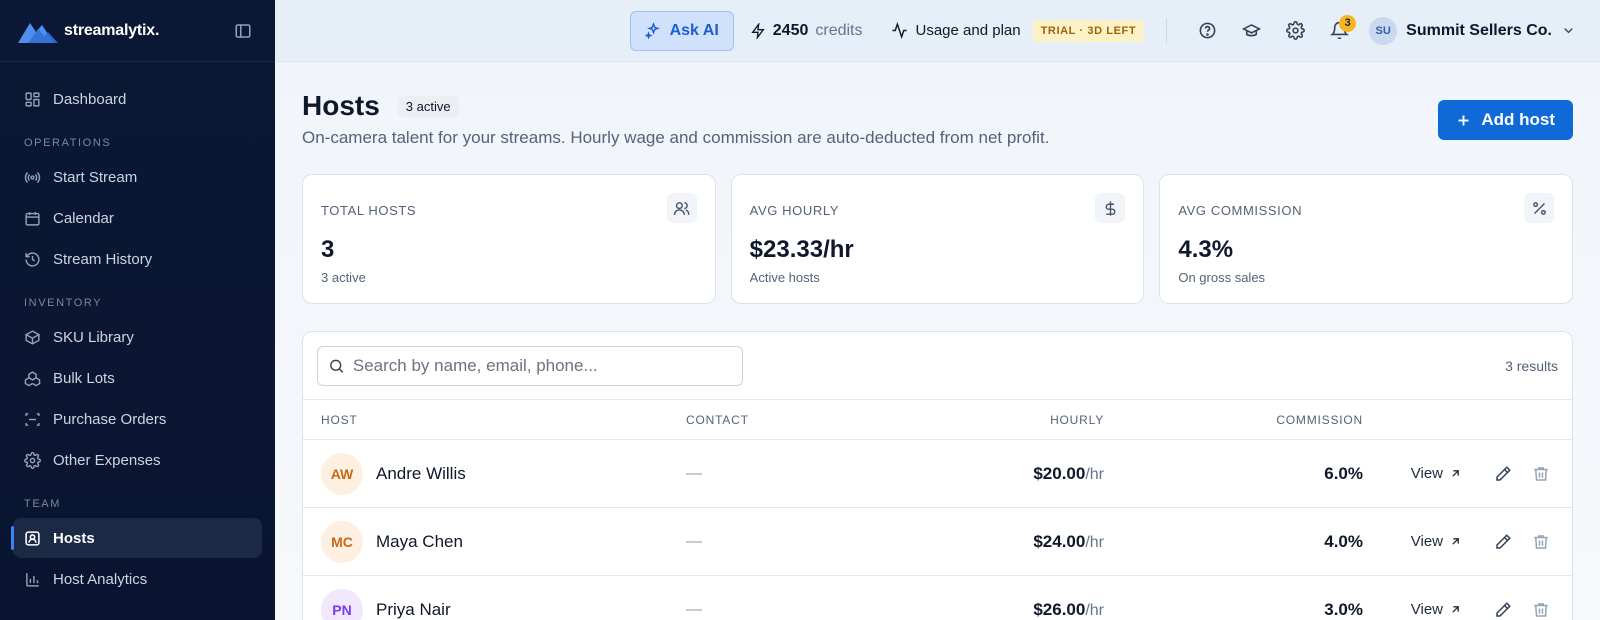 The image size is (1600, 620). I want to click on column-header-host: HOST, so click(494, 420).